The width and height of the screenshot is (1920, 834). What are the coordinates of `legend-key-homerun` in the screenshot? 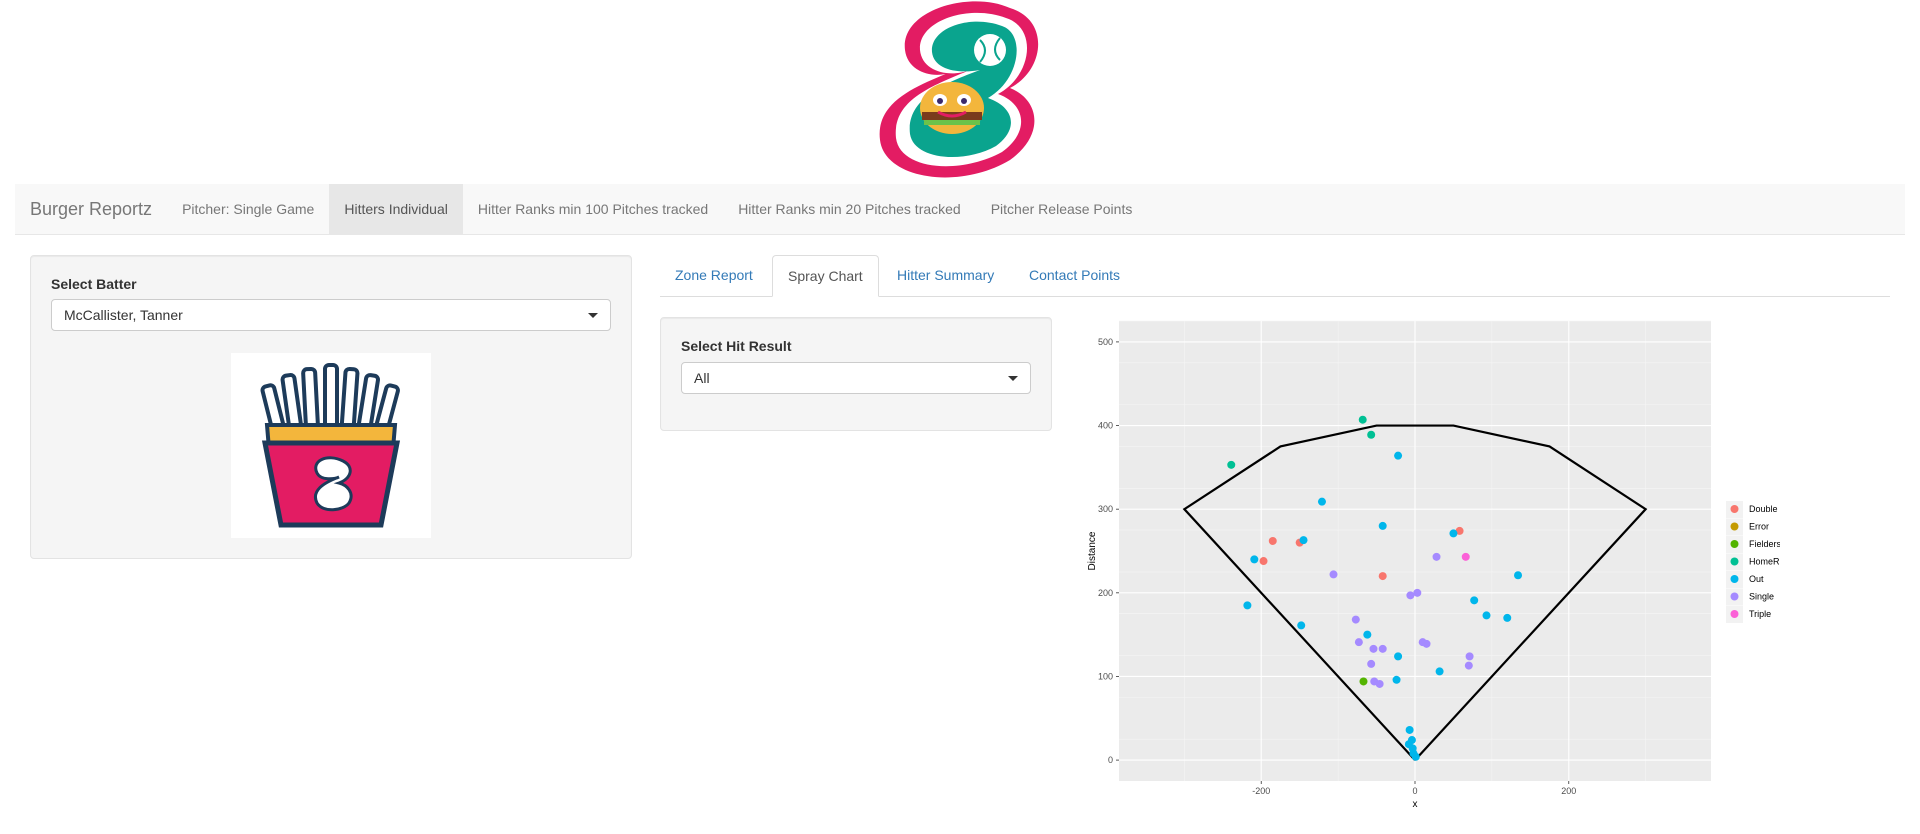 It's located at (1734, 561).